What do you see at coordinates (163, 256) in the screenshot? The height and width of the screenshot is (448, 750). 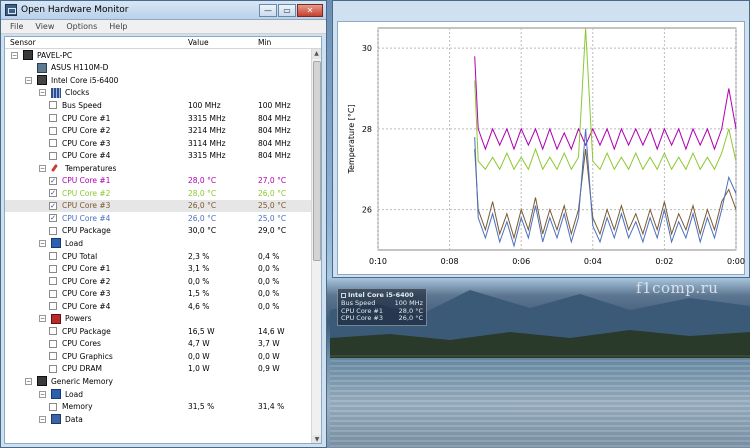 I see `tree-row: CPU Total 2,3 % 0,4 %` at bounding box center [163, 256].